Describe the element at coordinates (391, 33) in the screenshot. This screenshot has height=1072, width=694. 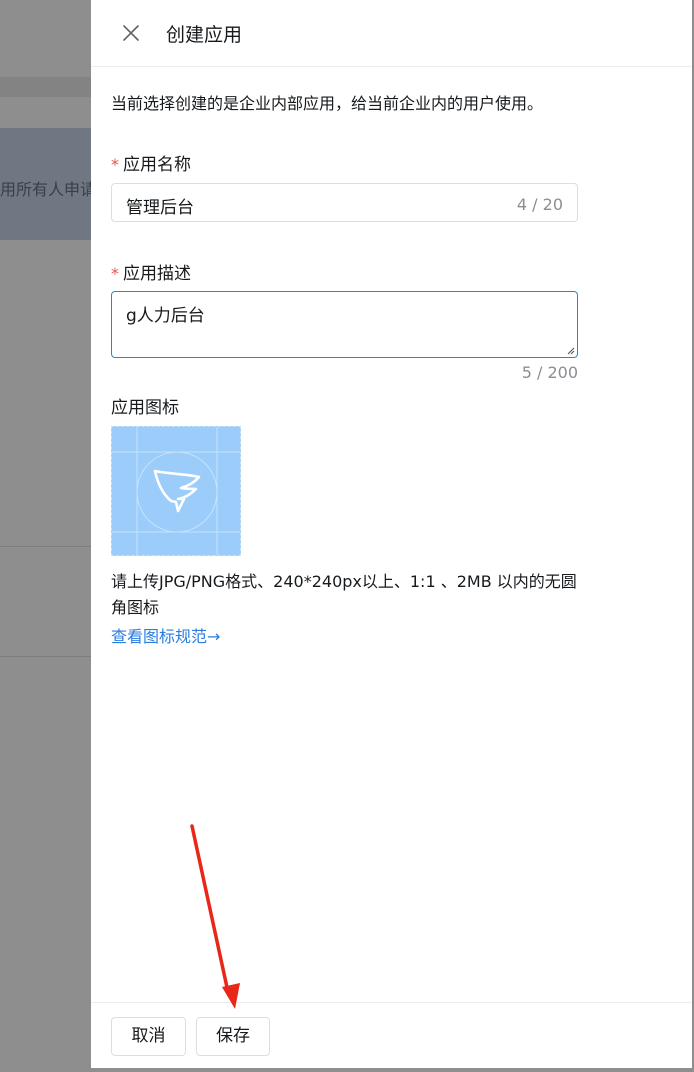
I see `drawer-header: 创建应用` at that location.